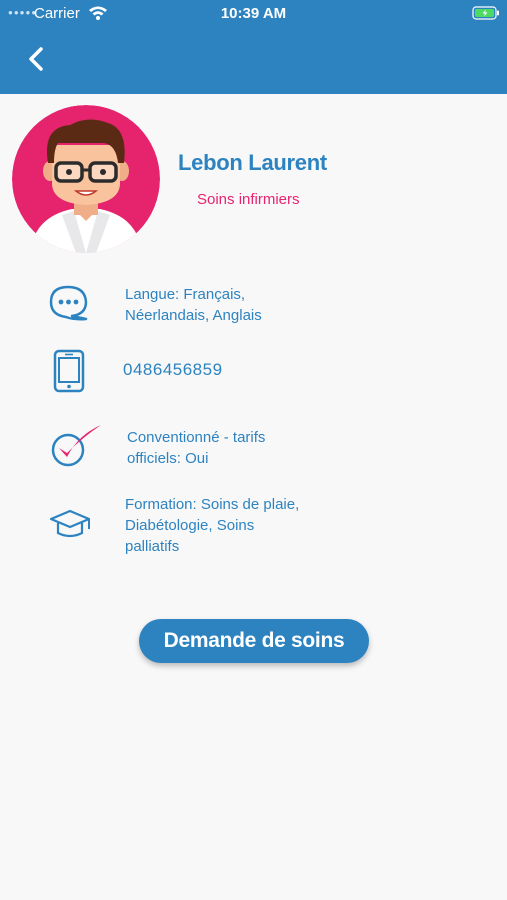 The width and height of the screenshot is (507, 900). Describe the element at coordinates (168, 458) in the screenshot. I see `convention-line-2: officiels: Oui` at that location.